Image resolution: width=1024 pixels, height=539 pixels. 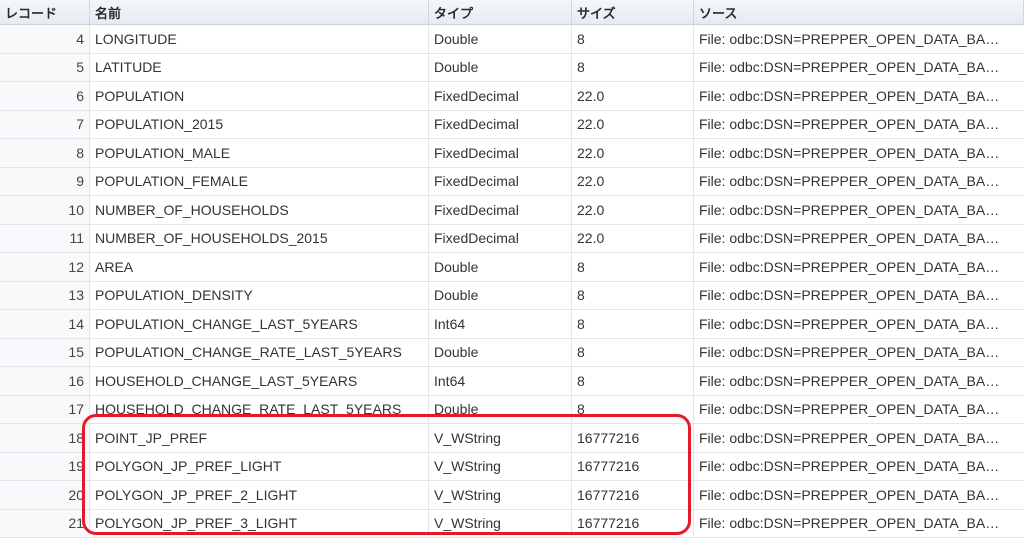 I want to click on record-cell: 6, so click(x=45, y=96).